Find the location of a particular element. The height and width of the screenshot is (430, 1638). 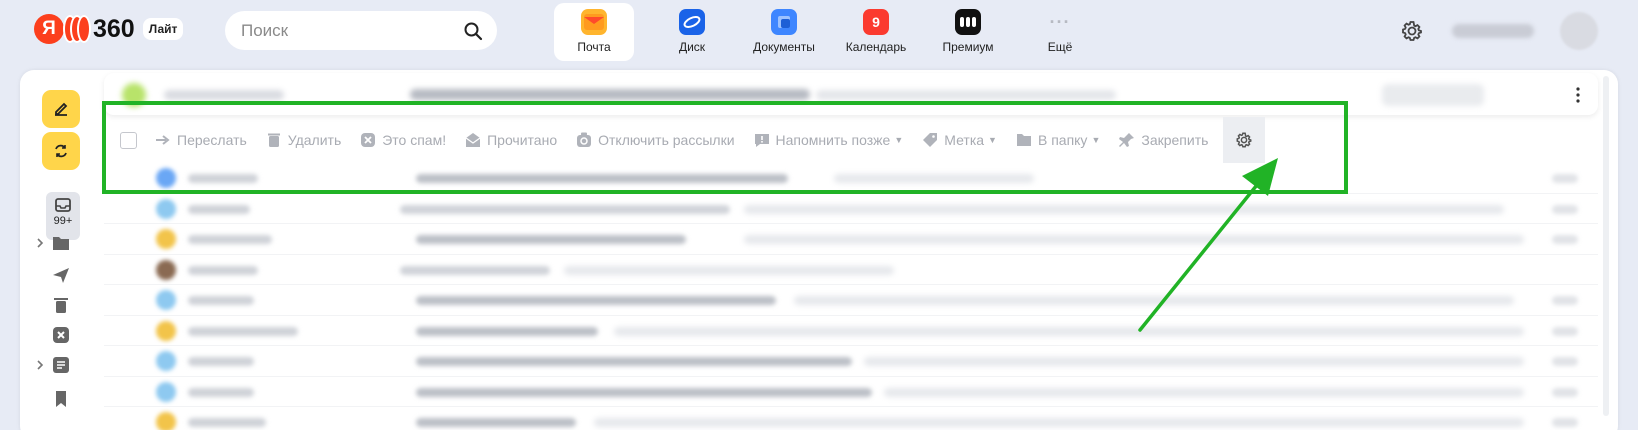

more-options-icon is located at coordinates (1578, 95).